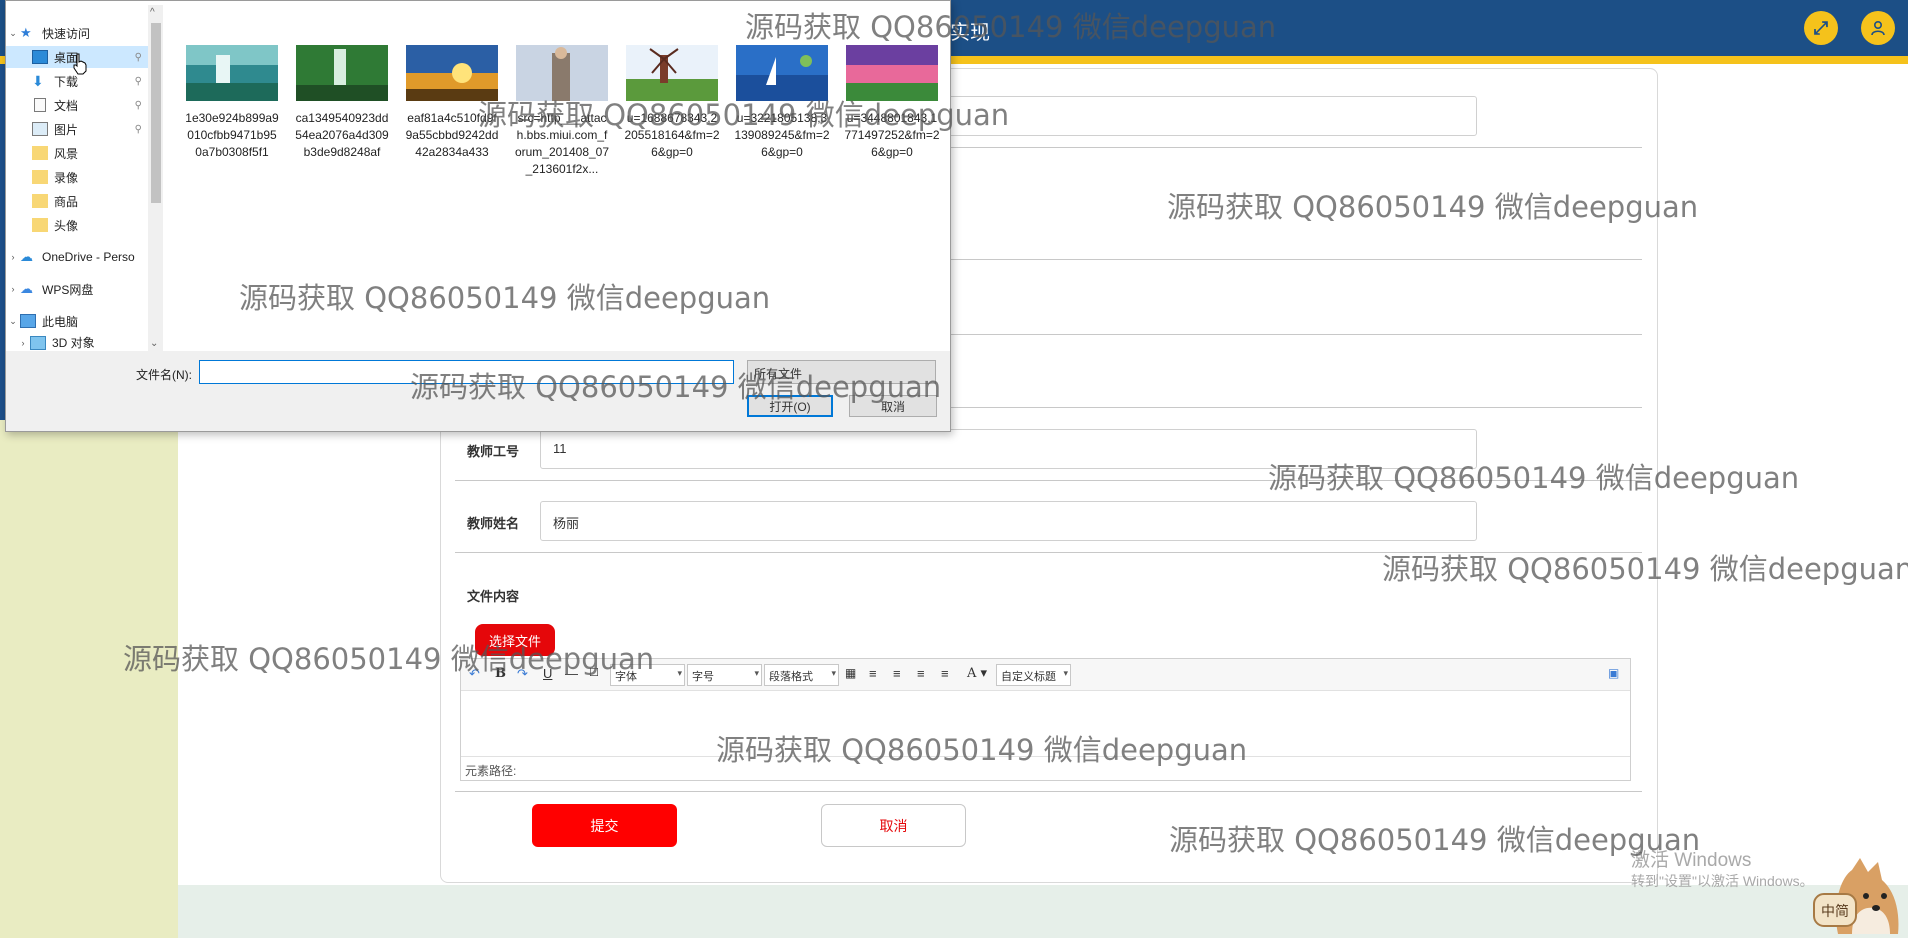  What do you see at coordinates (1033, 675) in the screenshot?
I see `custom-title-select: 自定义标题` at bounding box center [1033, 675].